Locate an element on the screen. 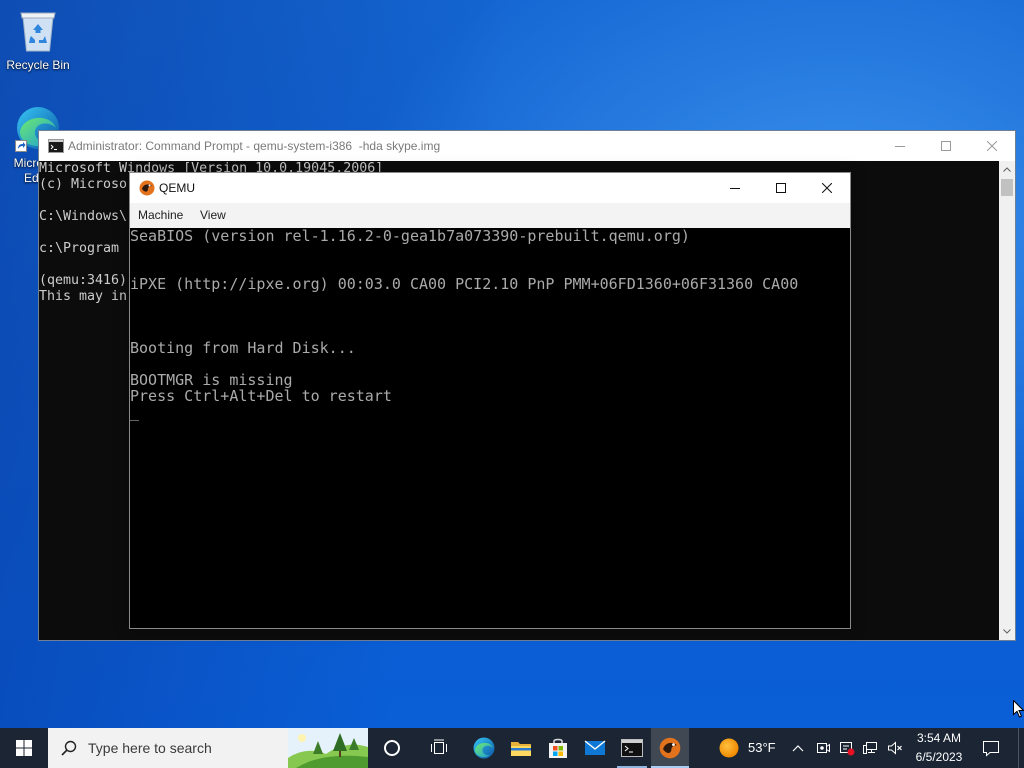 The image size is (1024, 768). qemu-menu-bar: Machine View is located at coordinates (490, 215).